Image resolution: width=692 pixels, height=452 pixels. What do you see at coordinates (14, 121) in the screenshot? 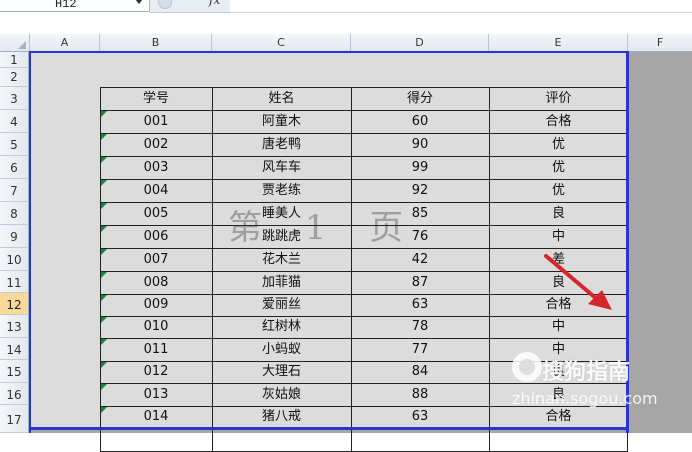
I see `row-header-4: 4` at bounding box center [14, 121].